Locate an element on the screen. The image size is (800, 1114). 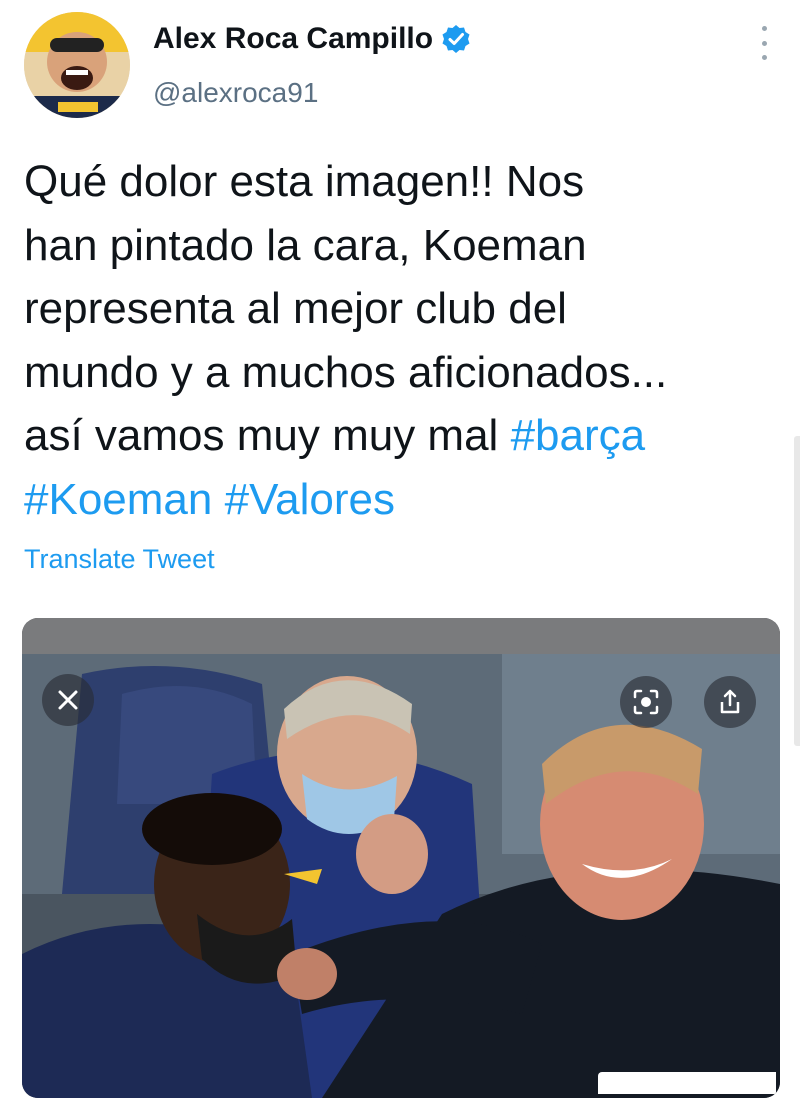
media-caption-strip is located at coordinates (687, 1083).